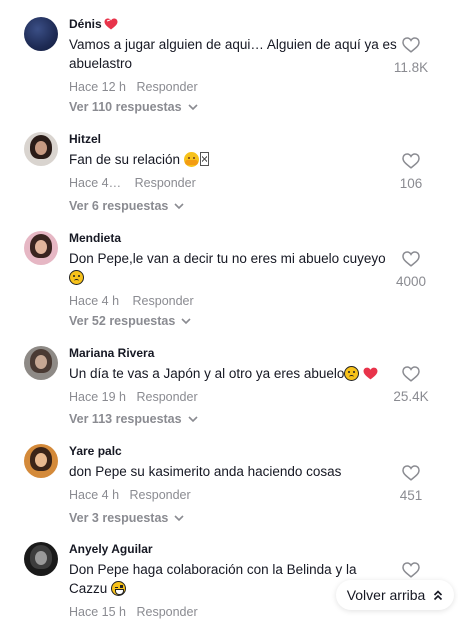  Describe the element at coordinates (119, 206) in the screenshot. I see `view-replies-label: Ver 6 respuestas` at that location.